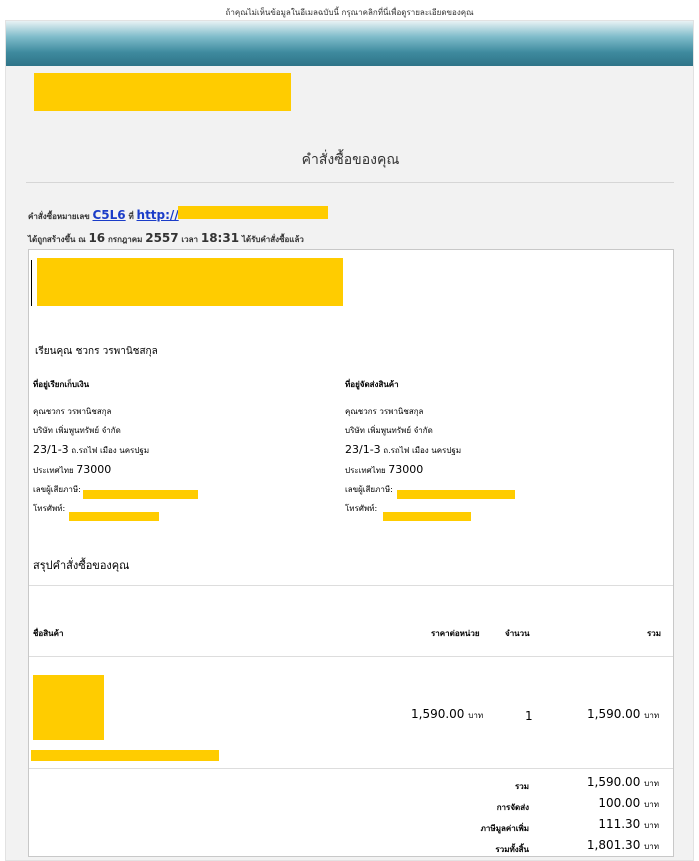 Image resolution: width=699 pixels, height=861 pixels. Describe the element at coordinates (125, 755) in the screenshot. I see `product-name-redaction` at that location.